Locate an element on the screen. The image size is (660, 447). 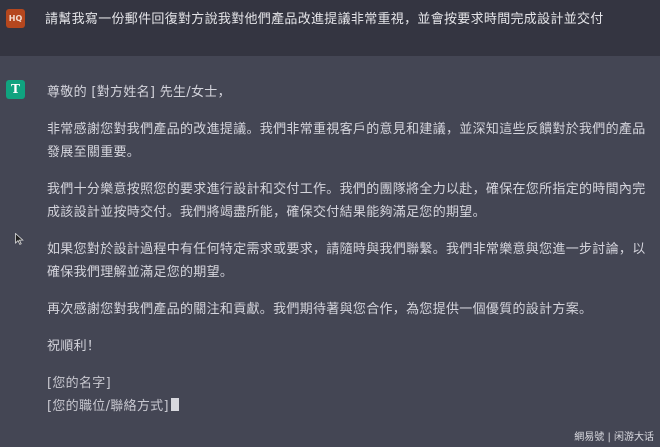
signature-title-text: [您的職位/聯絡方式] is located at coordinates (108, 406).